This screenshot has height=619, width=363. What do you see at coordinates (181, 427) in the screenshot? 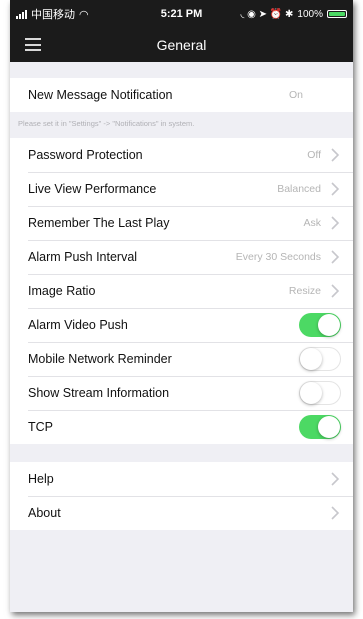
I see `tcp-row: TCP` at bounding box center [181, 427].